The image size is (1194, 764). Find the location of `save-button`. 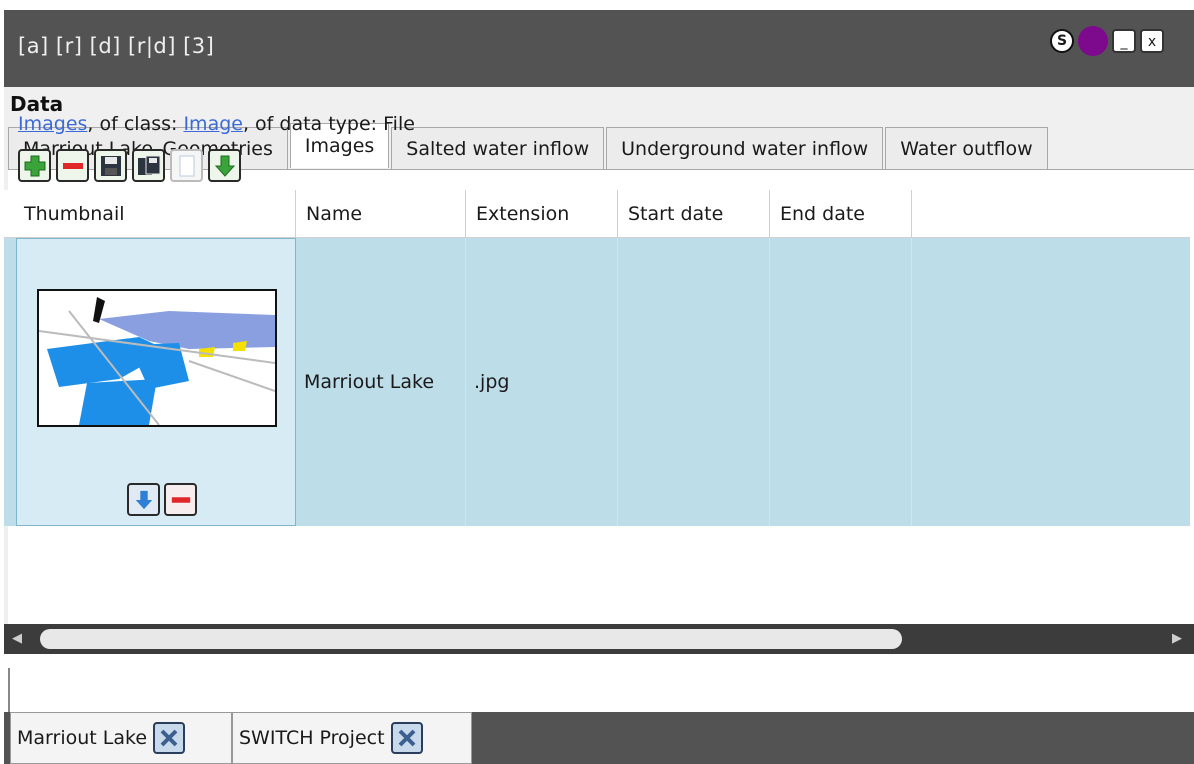

save-button is located at coordinates (110, 165).